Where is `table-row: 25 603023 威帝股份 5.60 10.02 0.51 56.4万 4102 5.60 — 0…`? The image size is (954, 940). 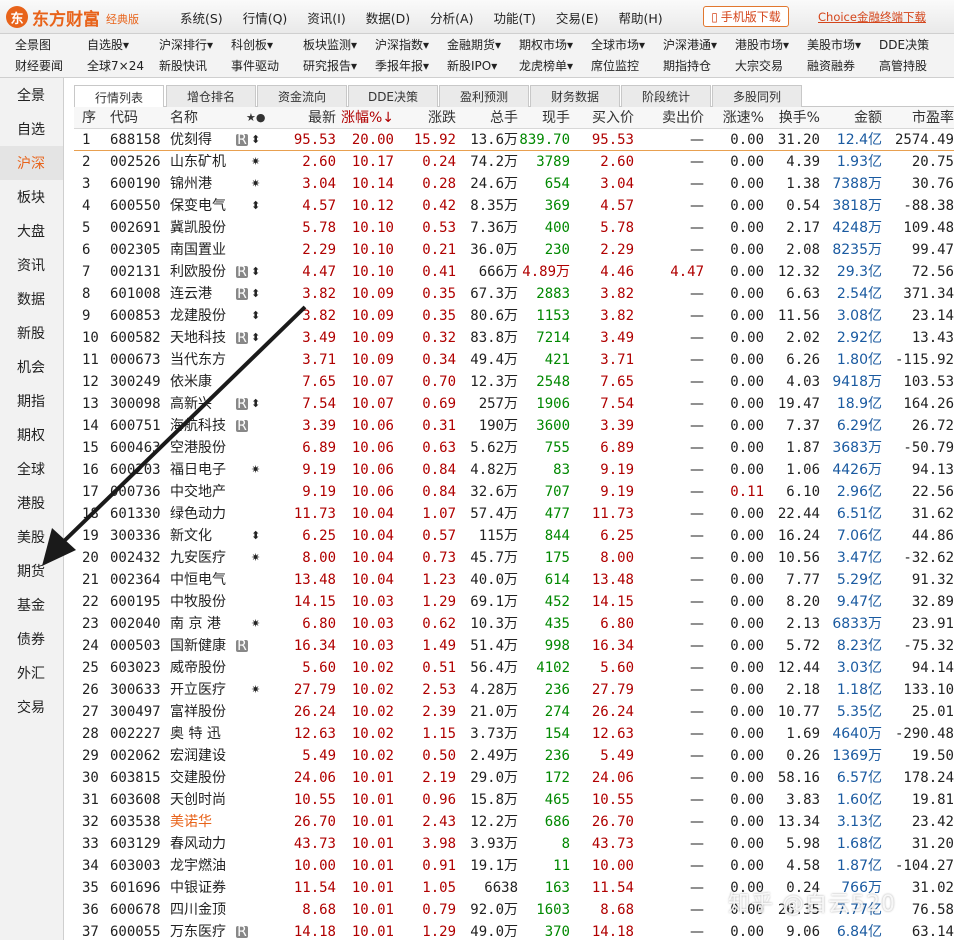 table-row: 25 603023 威帝股份 5.60 10.02 0.51 56.4万 4102 5.60 — 0… is located at coordinates (514, 668).